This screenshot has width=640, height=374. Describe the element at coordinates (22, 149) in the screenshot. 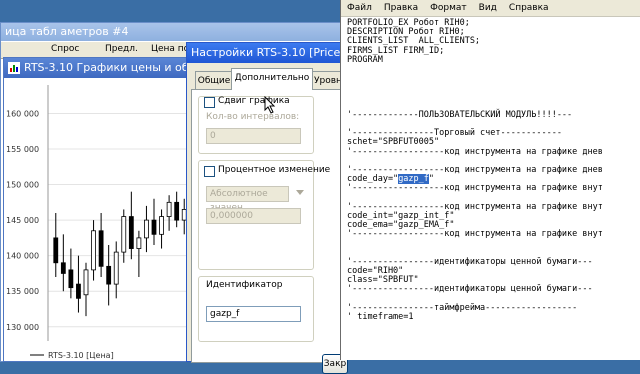

I see `y-tick-label: 155 000` at that location.